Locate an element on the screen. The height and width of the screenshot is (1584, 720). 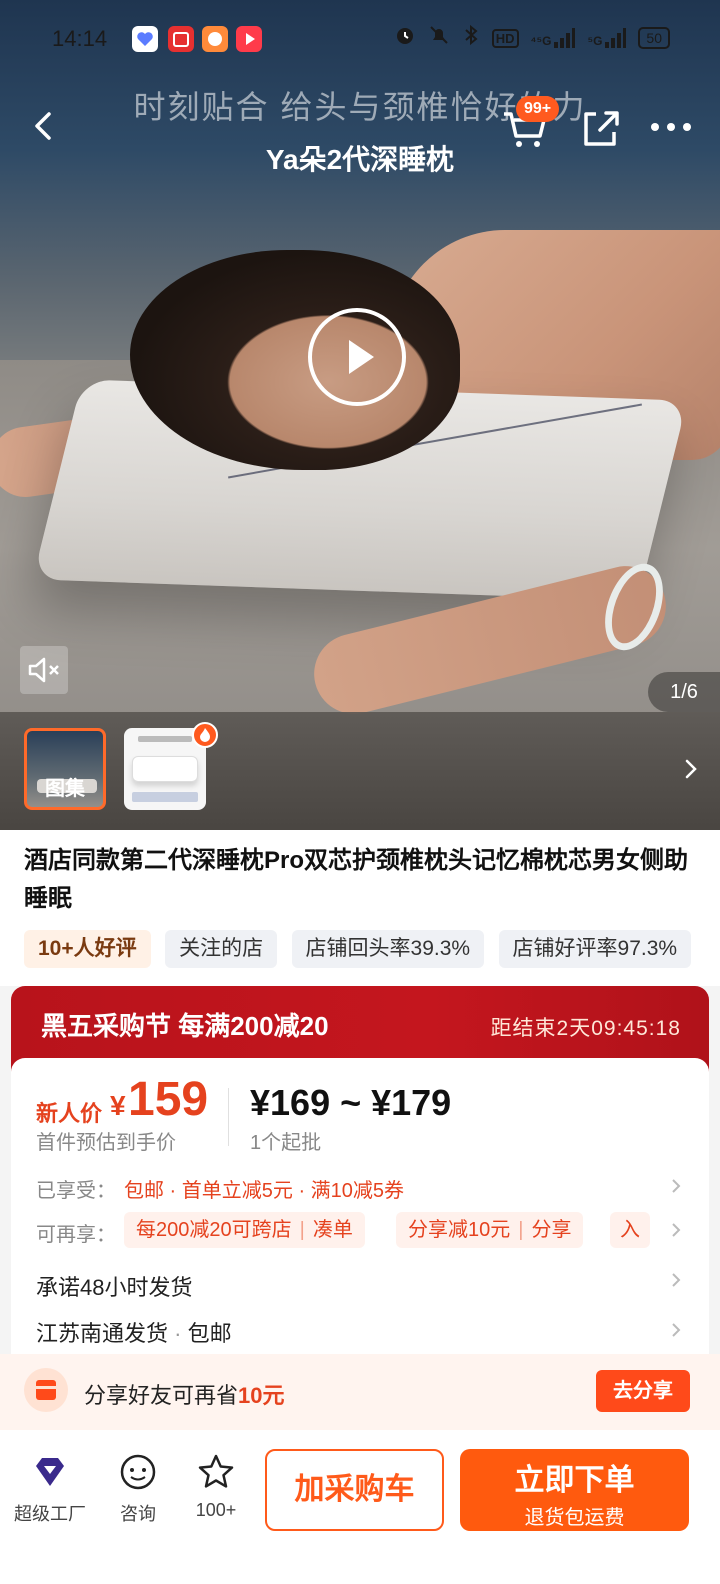
share-discount-chip: 分享减10元 | 分享 is located at coordinates (490, 1230).